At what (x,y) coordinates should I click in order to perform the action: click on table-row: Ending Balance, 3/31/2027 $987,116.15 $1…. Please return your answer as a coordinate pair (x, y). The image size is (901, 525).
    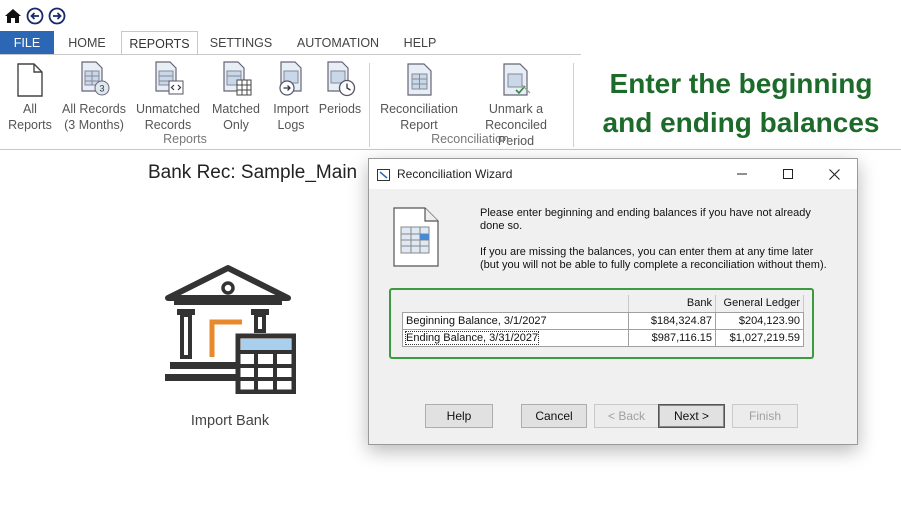
    Looking at the image, I should click on (603, 337).